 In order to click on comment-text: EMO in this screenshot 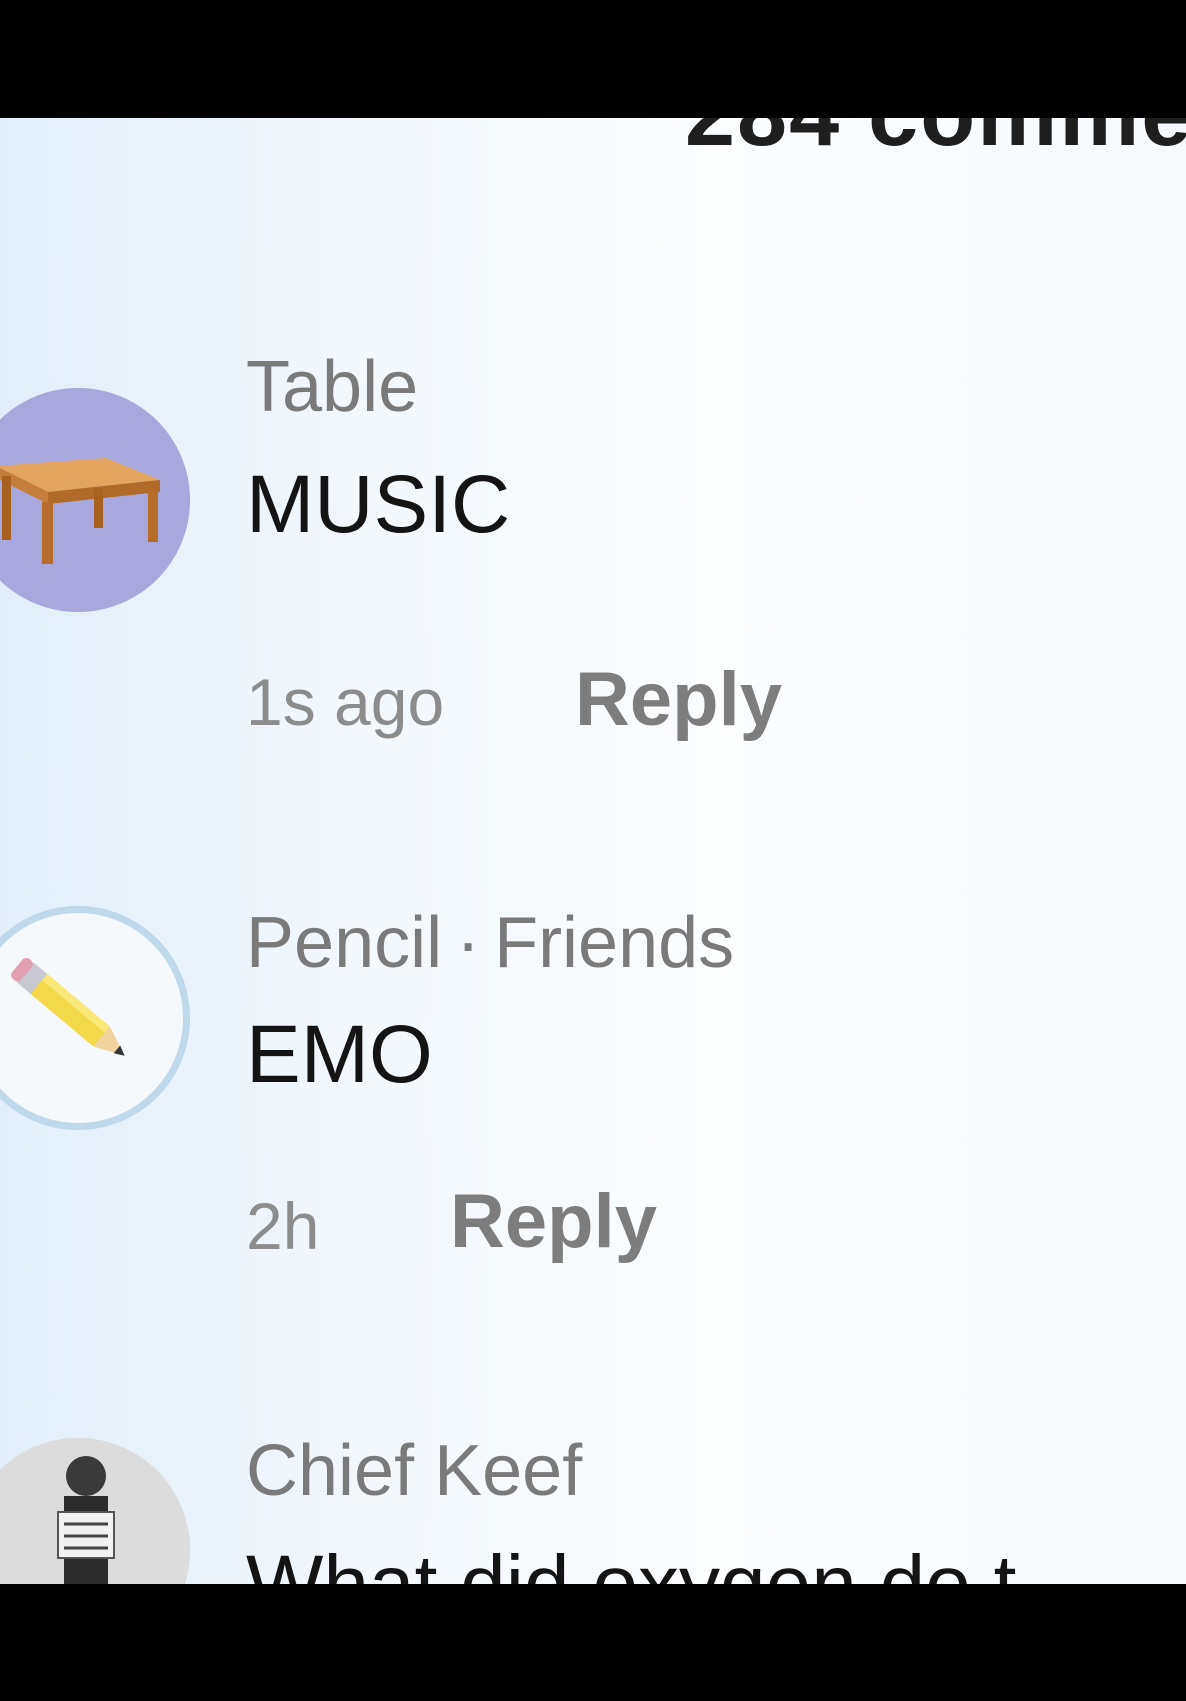, I will do `click(339, 1054)`.